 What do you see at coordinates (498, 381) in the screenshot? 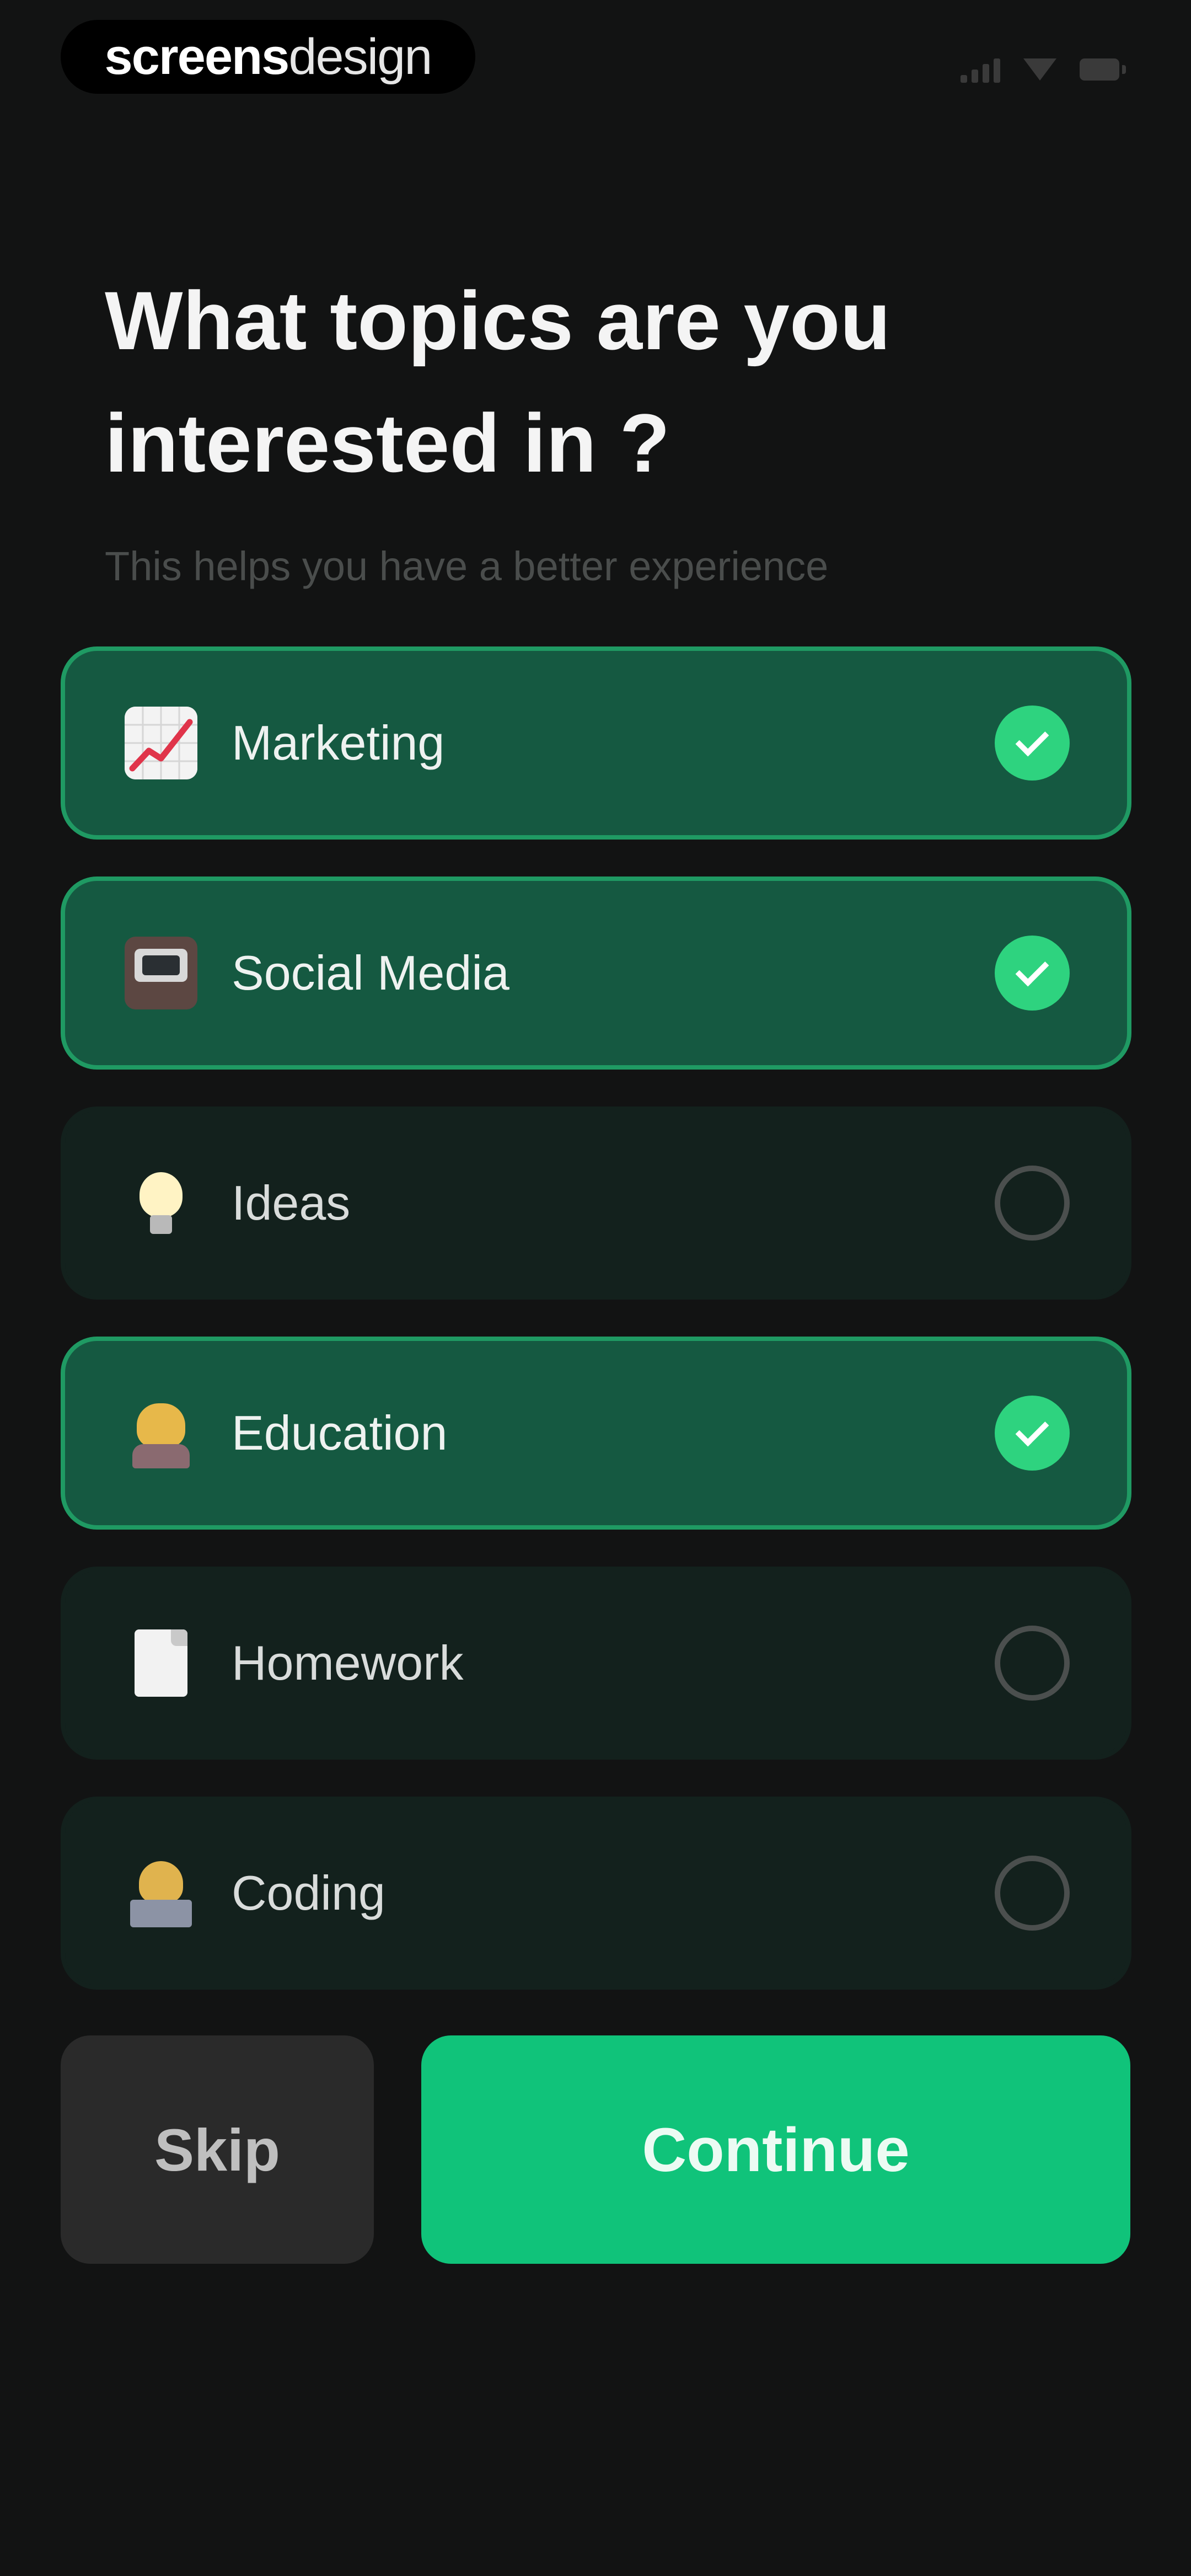
I see `page-title: What topics are you interested in ?` at bounding box center [498, 381].